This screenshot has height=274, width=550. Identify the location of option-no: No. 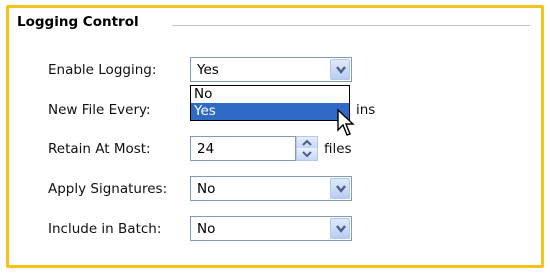
(270, 94).